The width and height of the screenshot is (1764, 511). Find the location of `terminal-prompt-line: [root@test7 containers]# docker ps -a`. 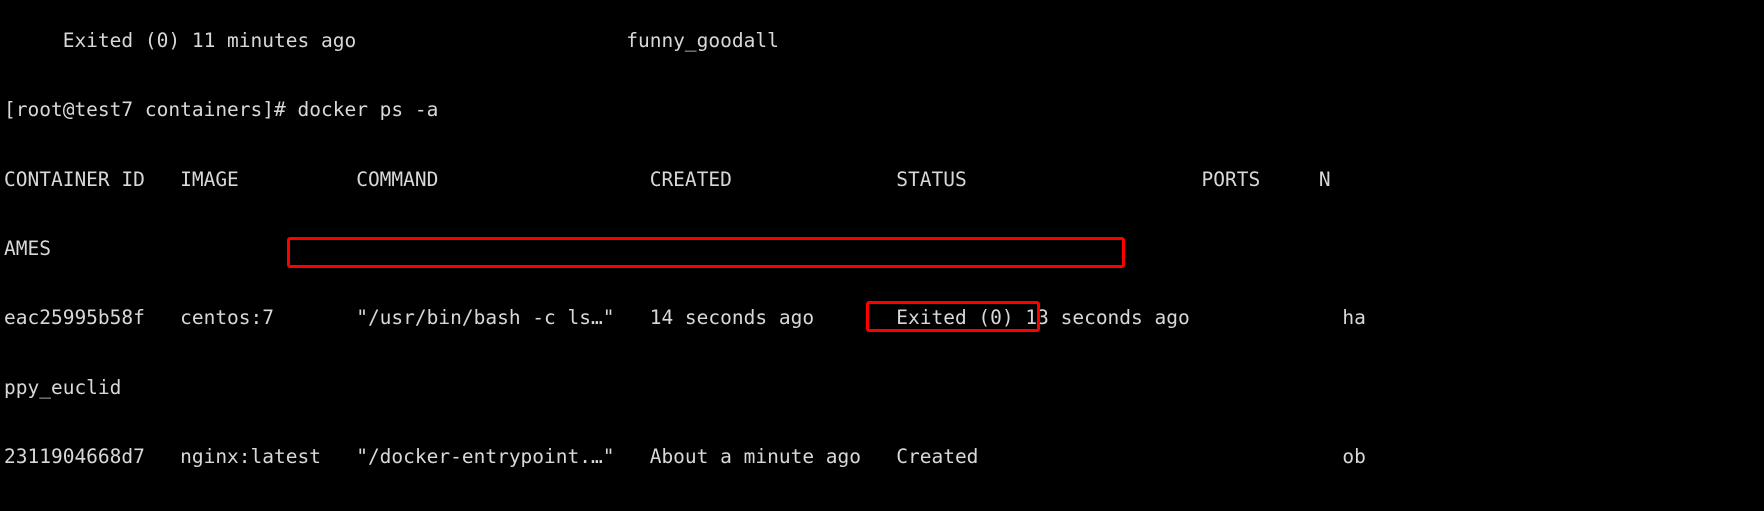

terminal-prompt-line: [root@test7 containers]# docker ps -a is located at coordinates (221, 110).